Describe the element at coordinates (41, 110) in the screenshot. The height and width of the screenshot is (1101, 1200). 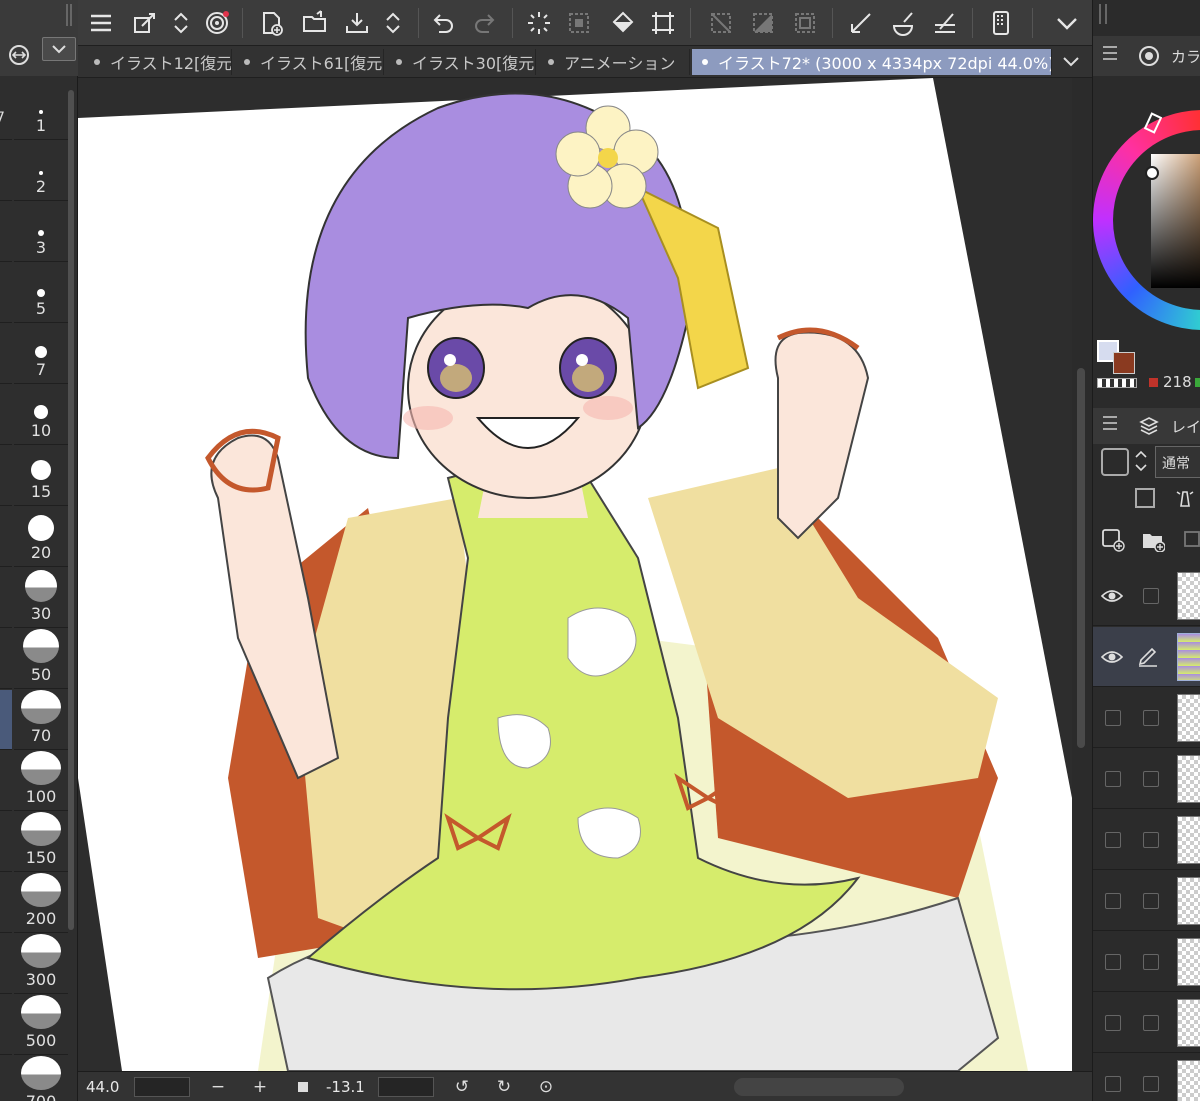
I see `brush-size-1: 1` at that location.